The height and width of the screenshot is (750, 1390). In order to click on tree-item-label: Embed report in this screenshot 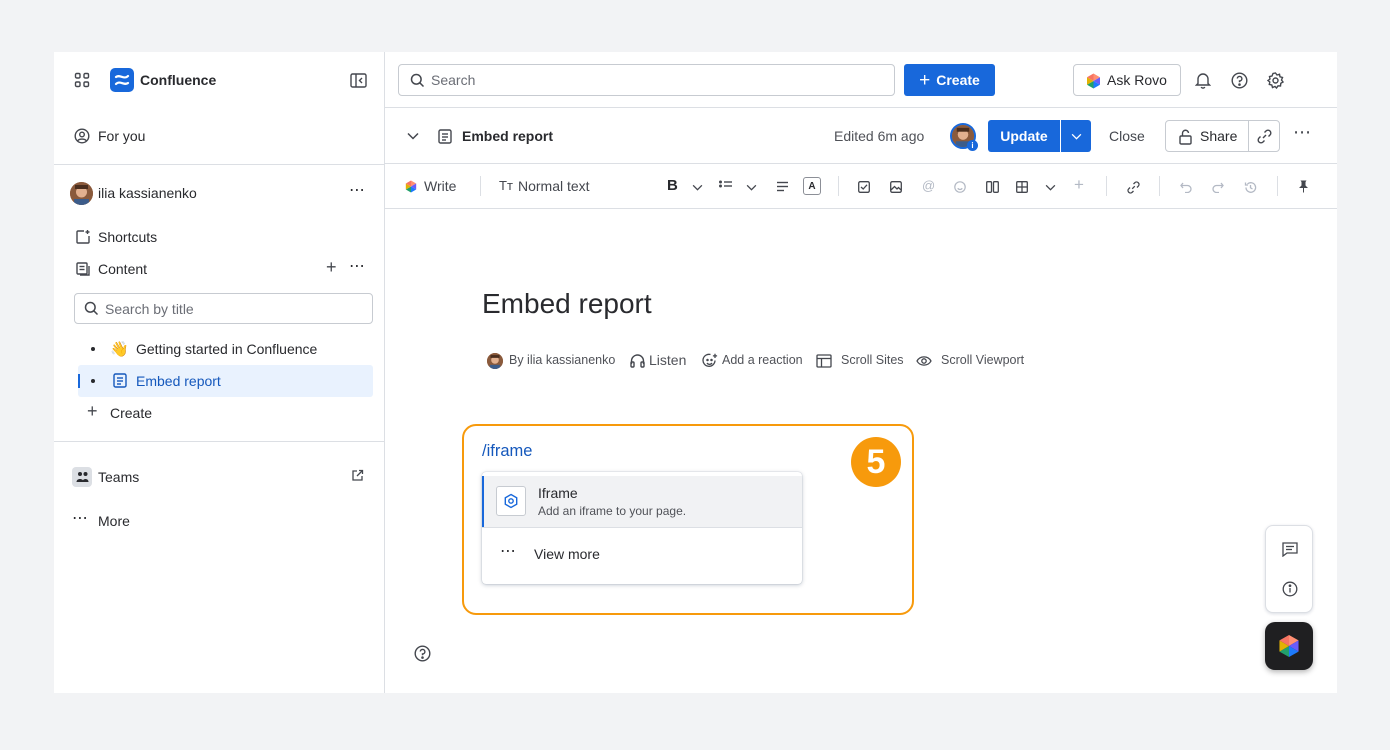, I will do `click(178, 381)`.